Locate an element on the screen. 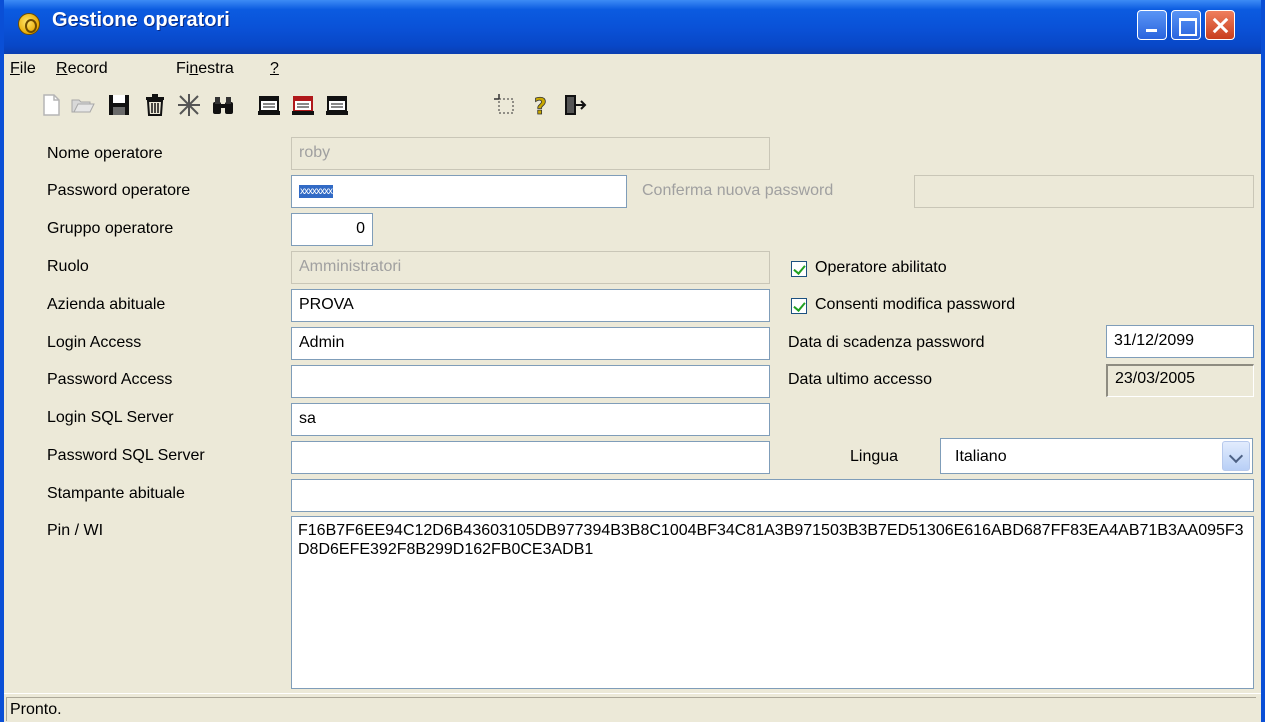 The width and height of the screenshot is (1265, 722). password-sql-label: Password SQL Server is located at coordinates (126, 455).